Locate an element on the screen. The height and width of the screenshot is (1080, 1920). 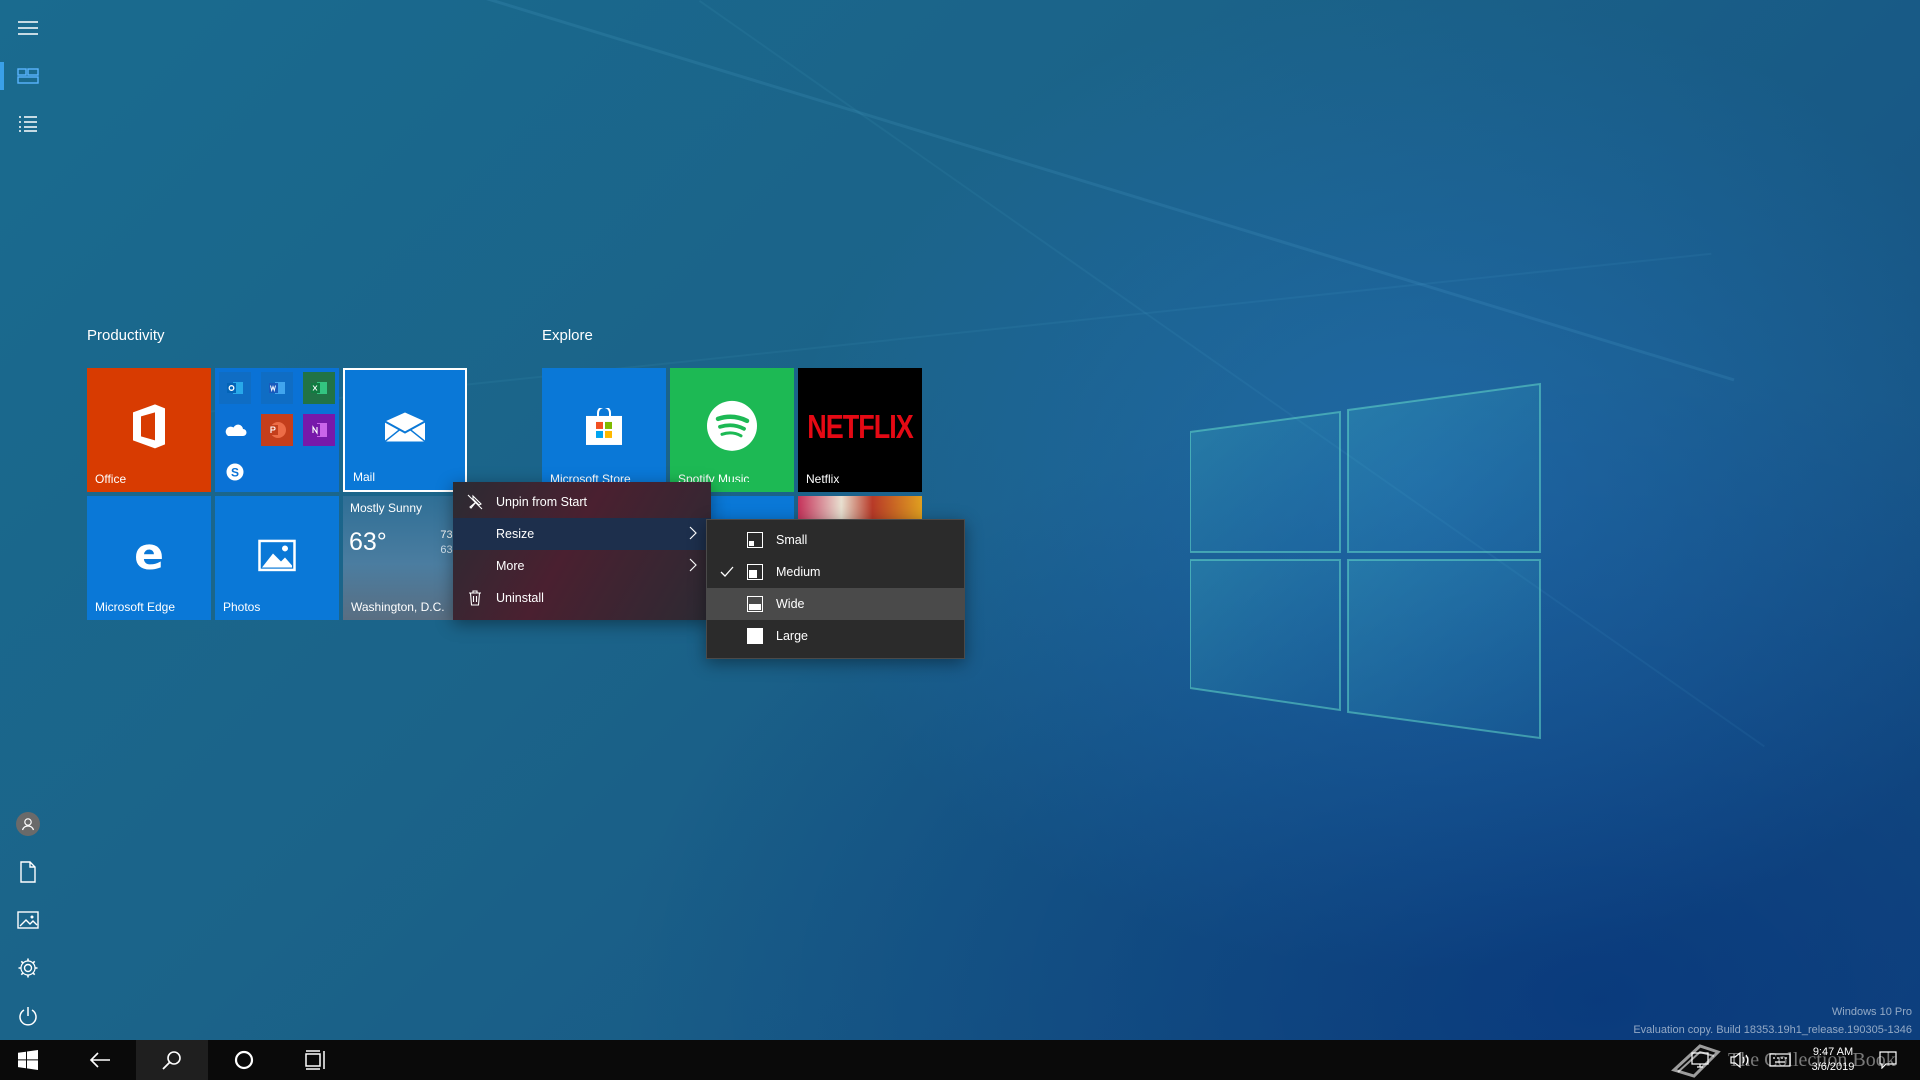
network-icon is located at coordinates (1700, 1060).